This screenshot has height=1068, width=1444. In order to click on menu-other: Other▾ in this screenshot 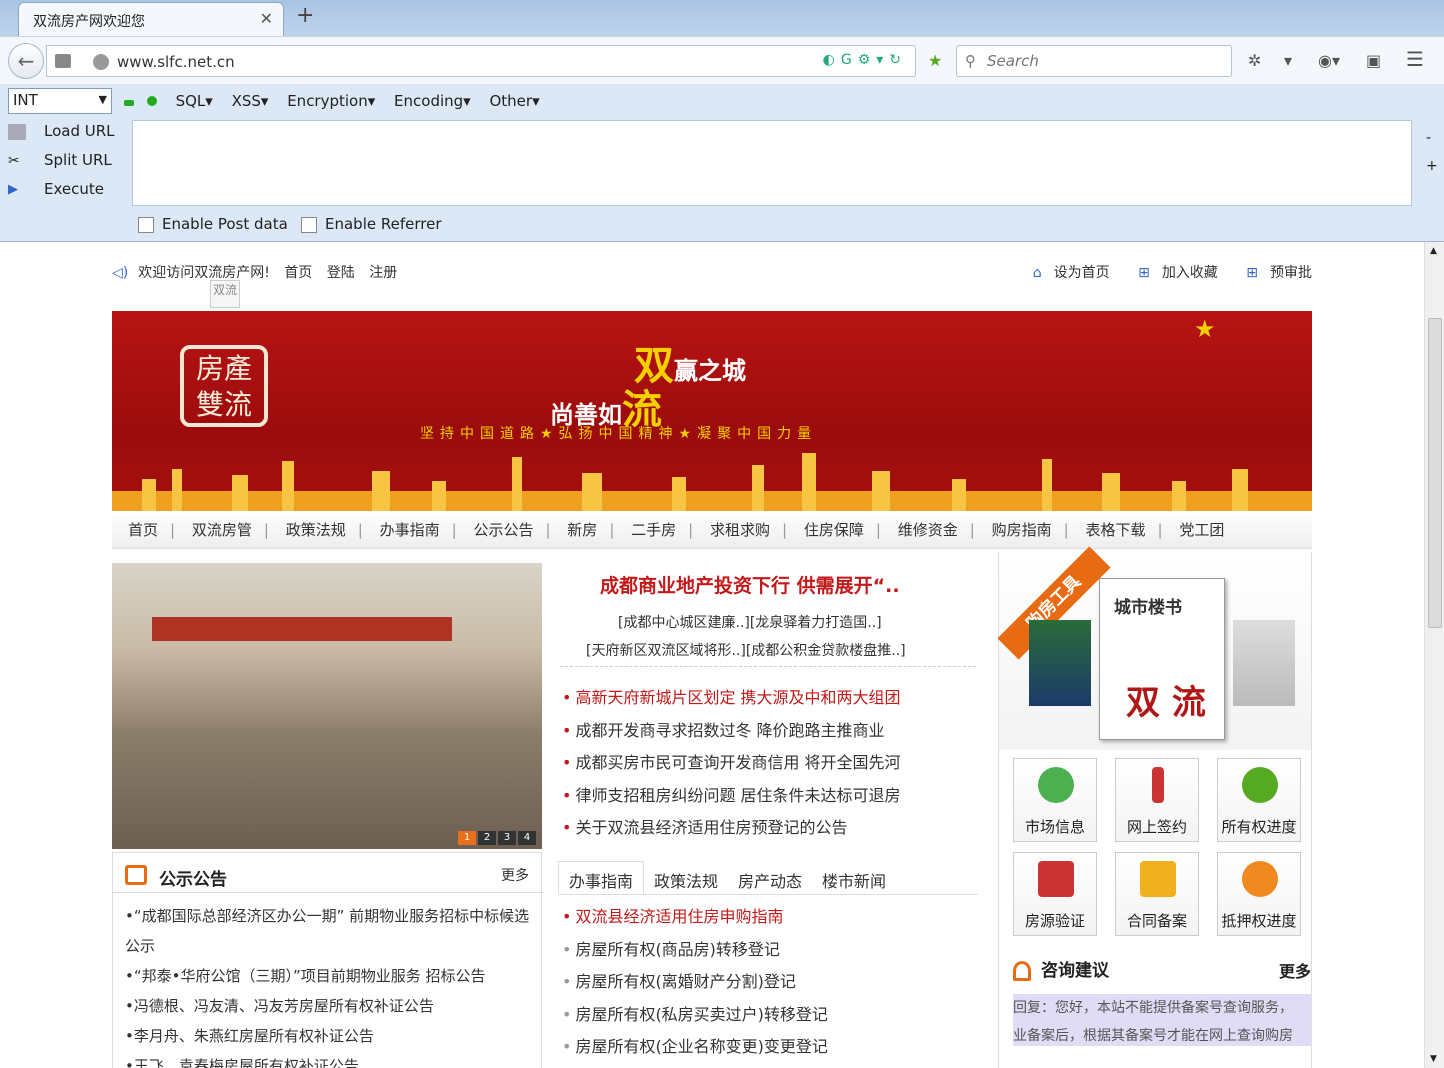, I will do `click(514, 101)`.